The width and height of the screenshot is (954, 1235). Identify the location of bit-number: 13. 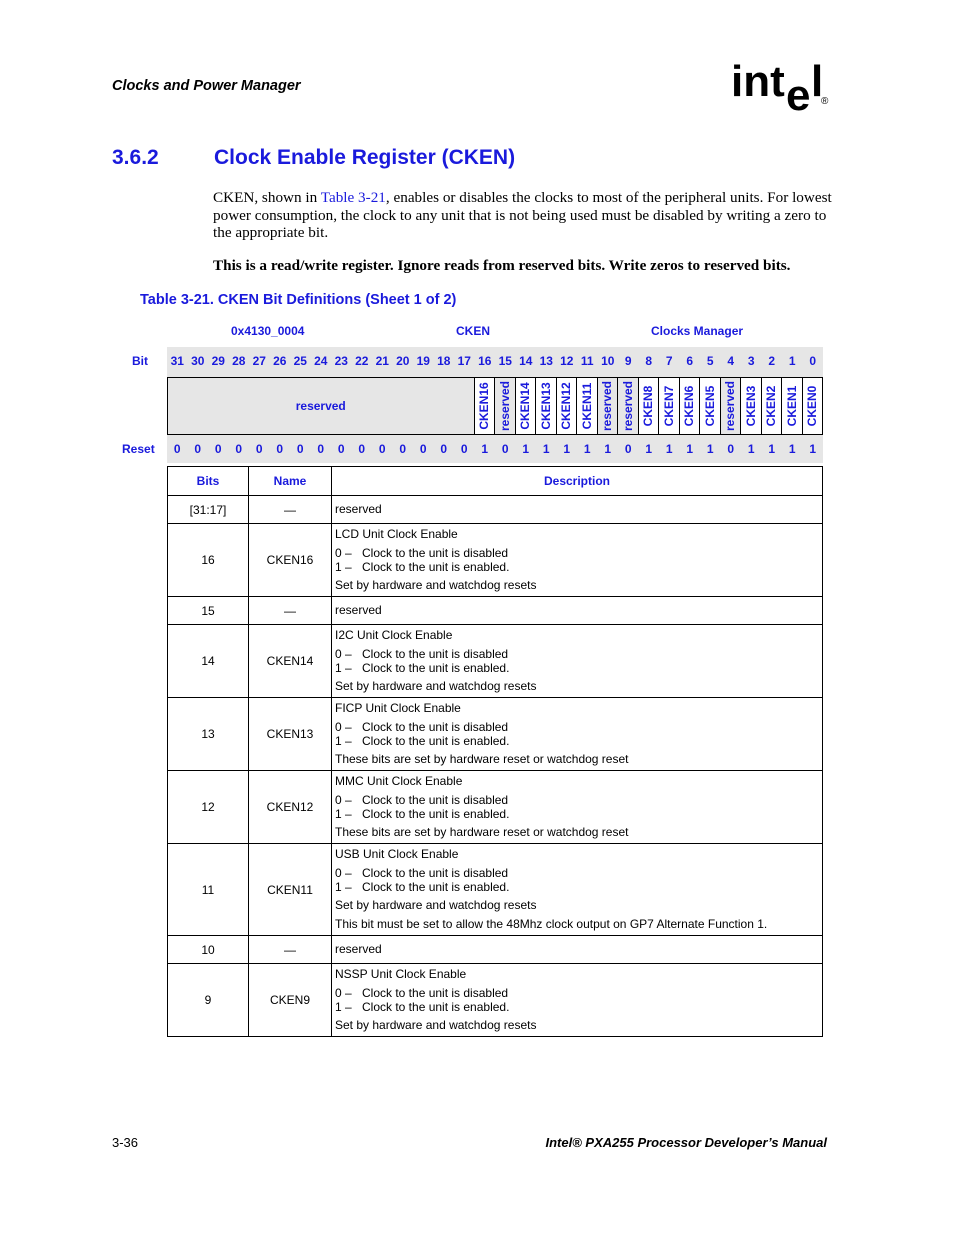
(546, 361).